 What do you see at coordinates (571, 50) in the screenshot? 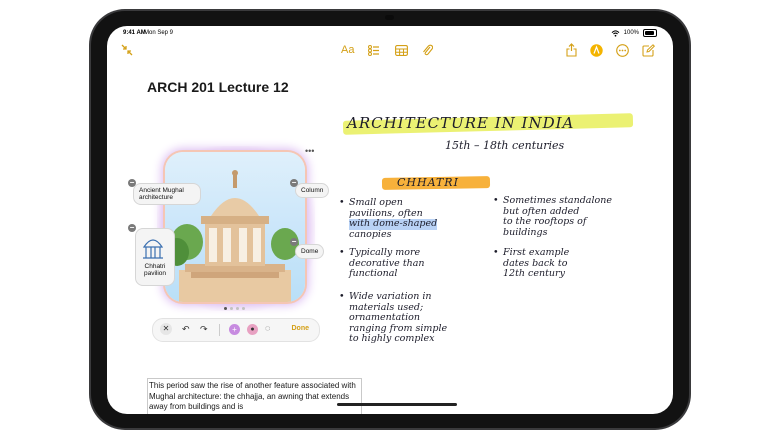
I see `share-icon` at bounding box center [571, 50].